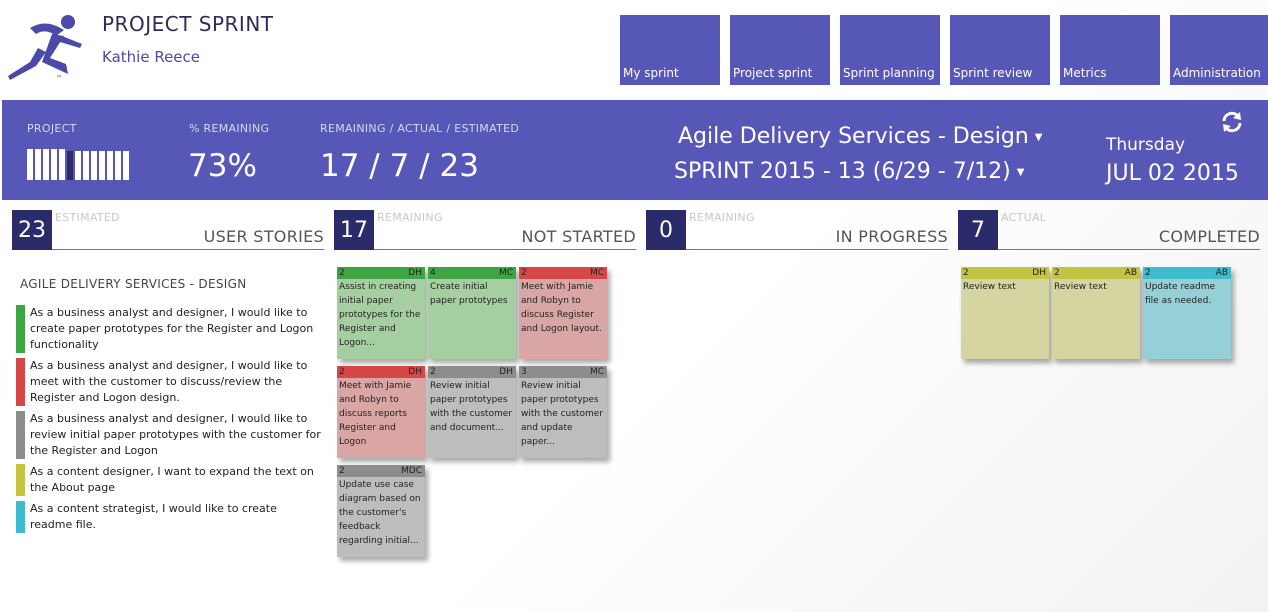 Image resolution: width=1268 pixels, height=612 pixels. I want to click on sprint-selector: SPRINT 2015 - 13 (6/29 - 7/12) ▼, so click(849, 171).